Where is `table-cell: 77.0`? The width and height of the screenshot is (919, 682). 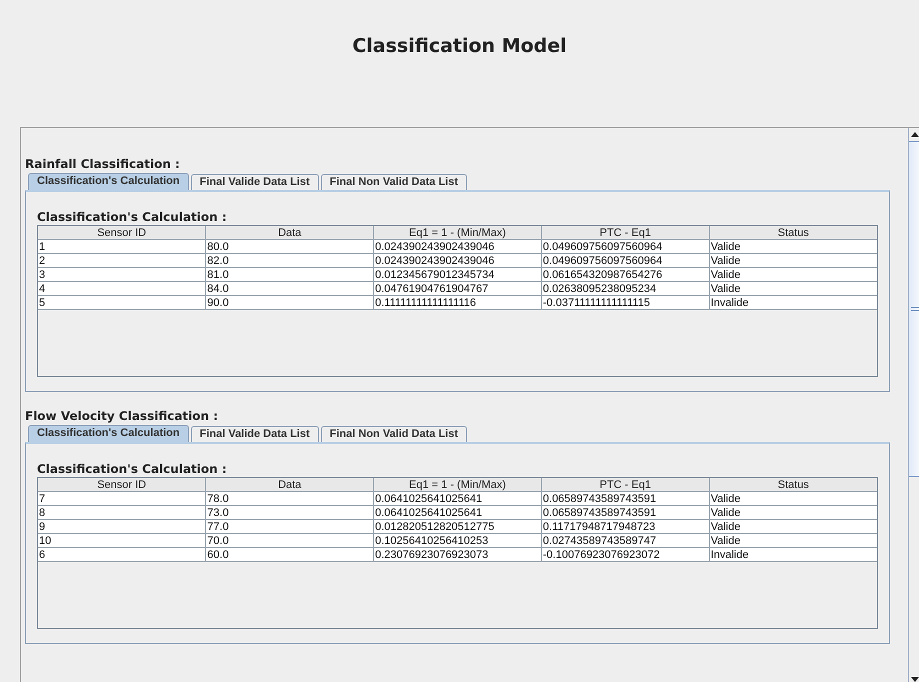 table-cell: 77.0 is located at coordinates (290, 527).